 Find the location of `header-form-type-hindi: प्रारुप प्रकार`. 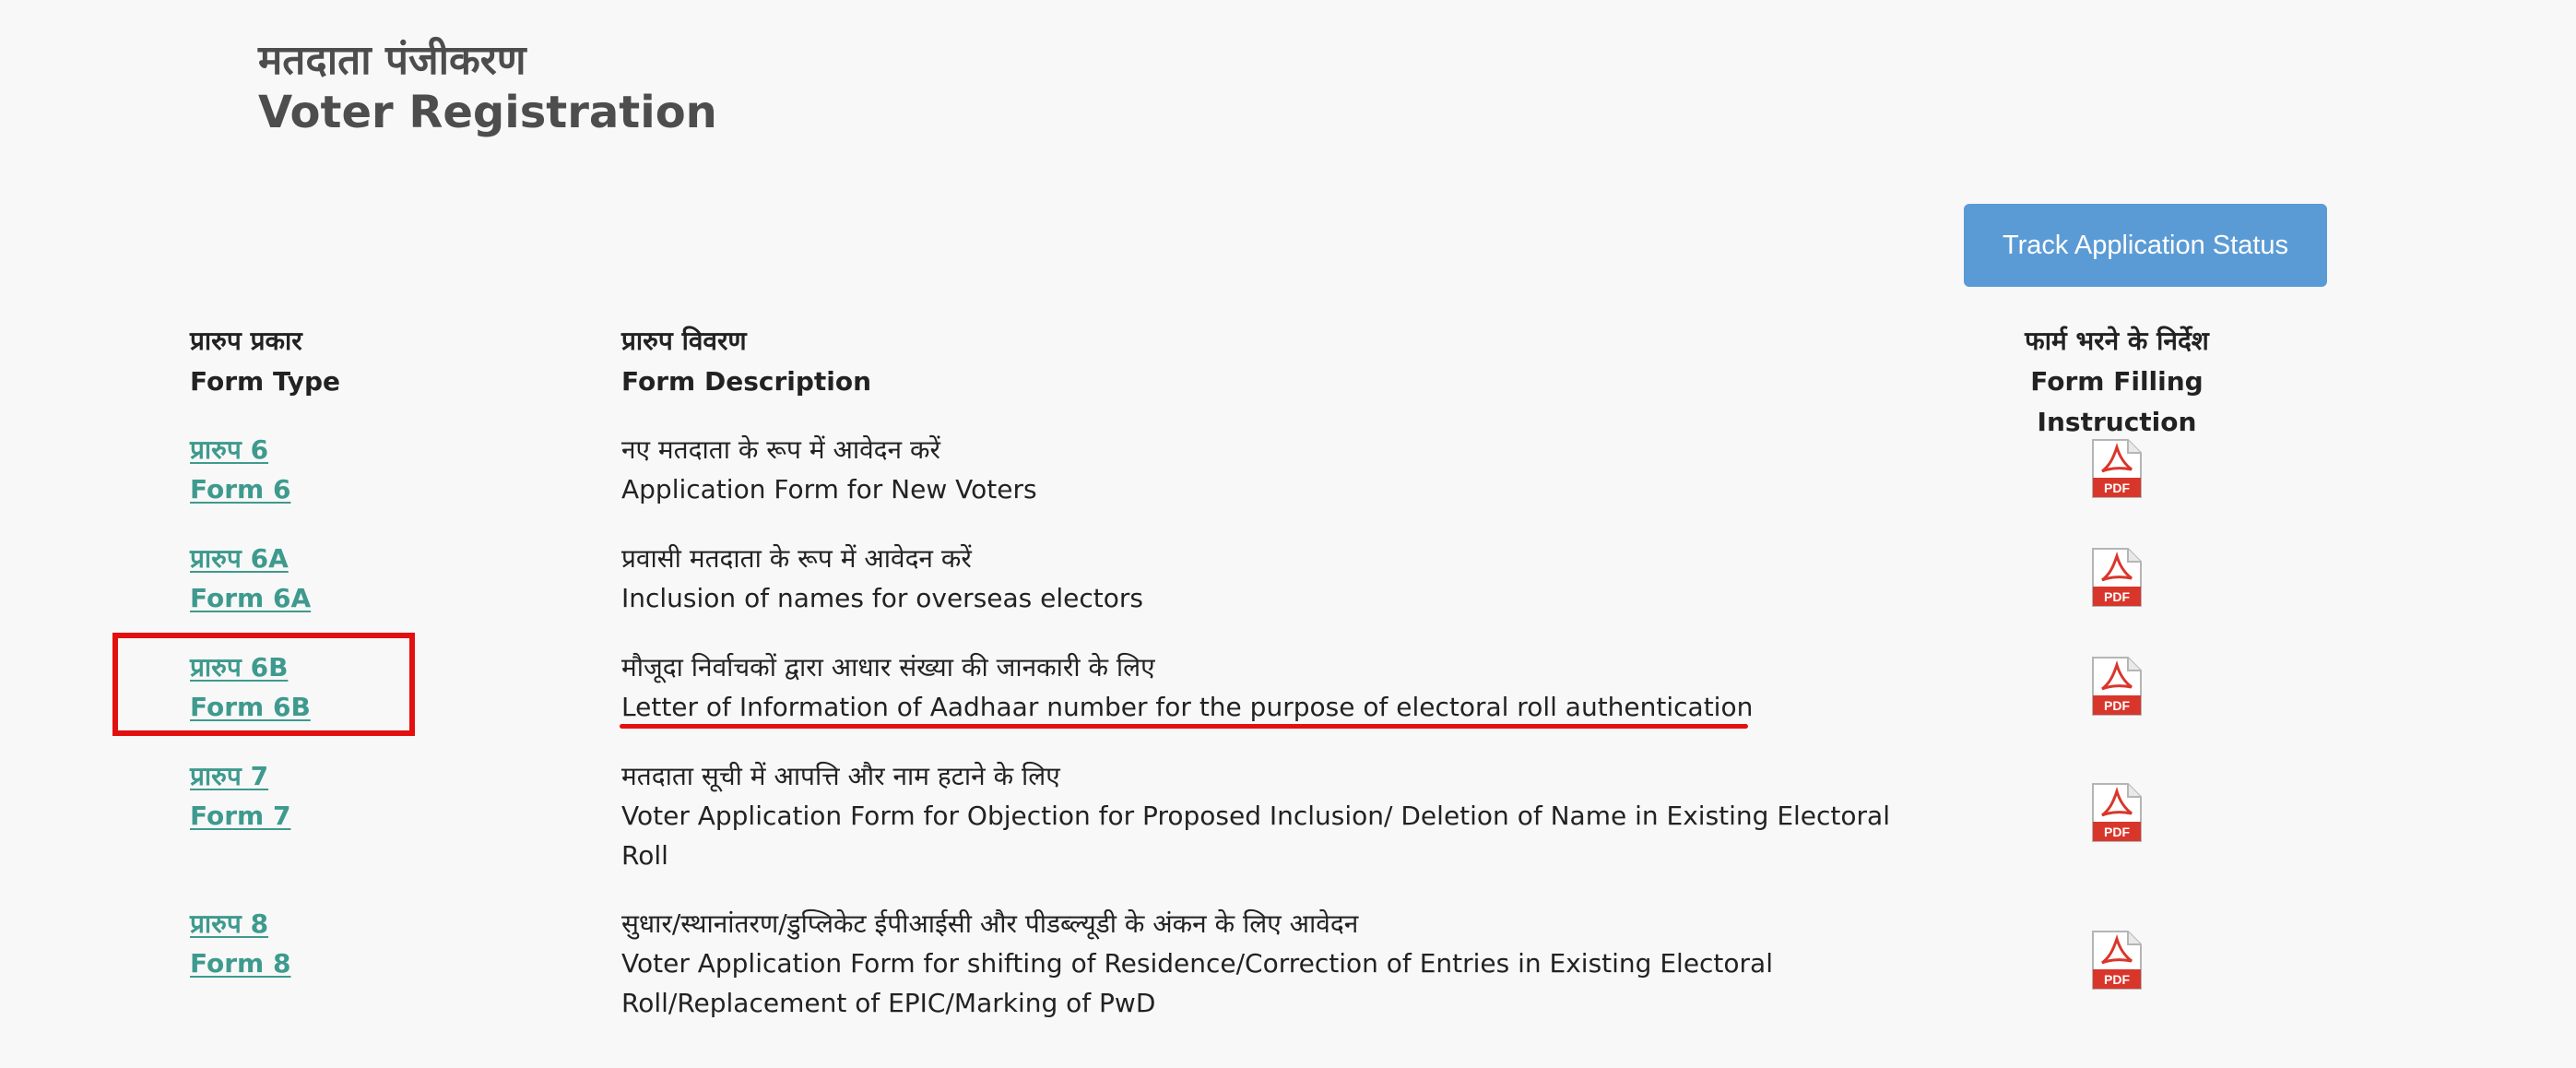

header-form-type-hindi: प्रारुप प्रकार is located at coordinates (246, 341).